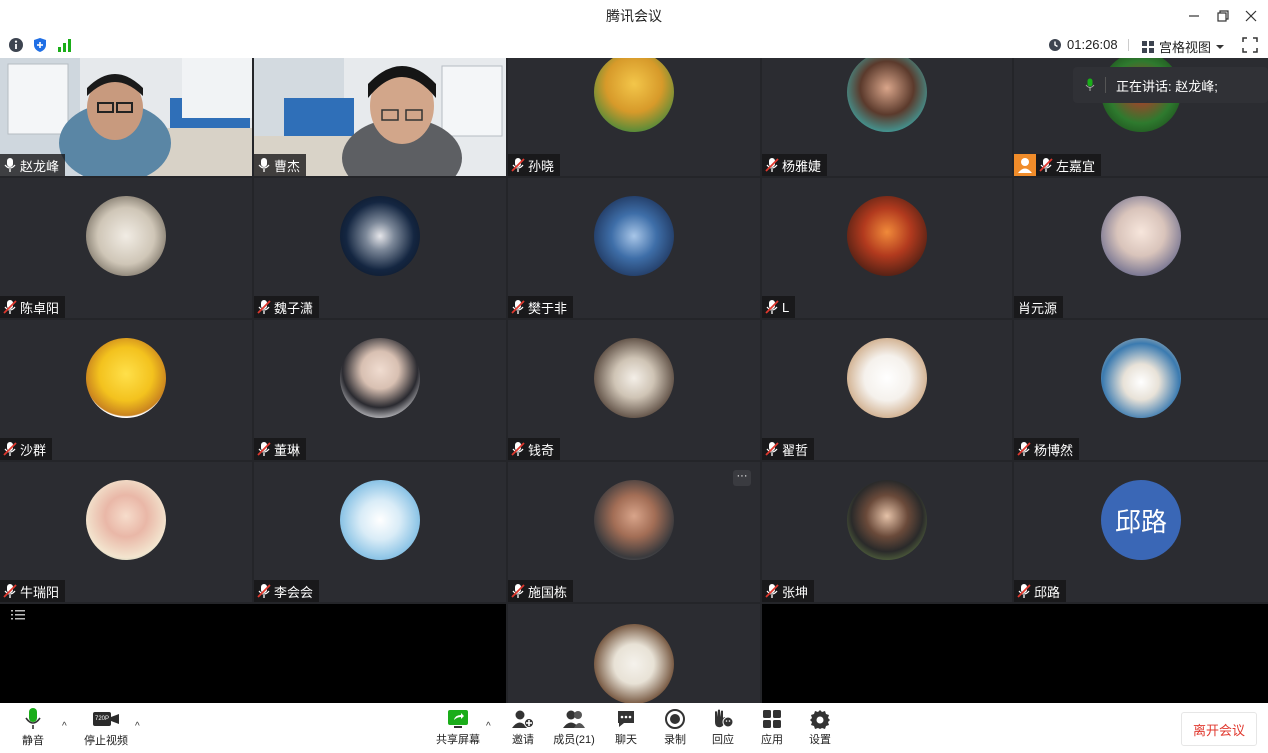 The width and height of the screenshot is (1268, 753). I want to click on raise-hand-icon, so click(724, 718).